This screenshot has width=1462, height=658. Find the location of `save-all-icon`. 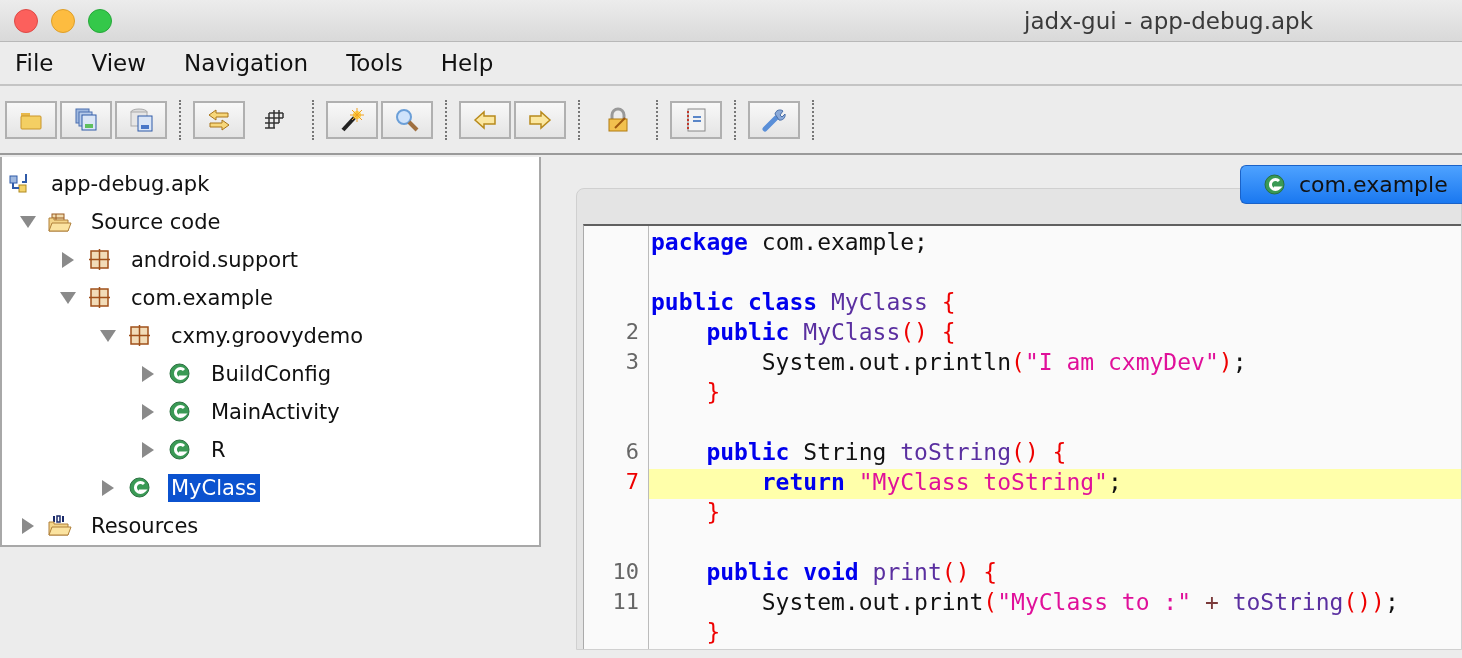

save-all-icon is located at coordinates (86, 119).